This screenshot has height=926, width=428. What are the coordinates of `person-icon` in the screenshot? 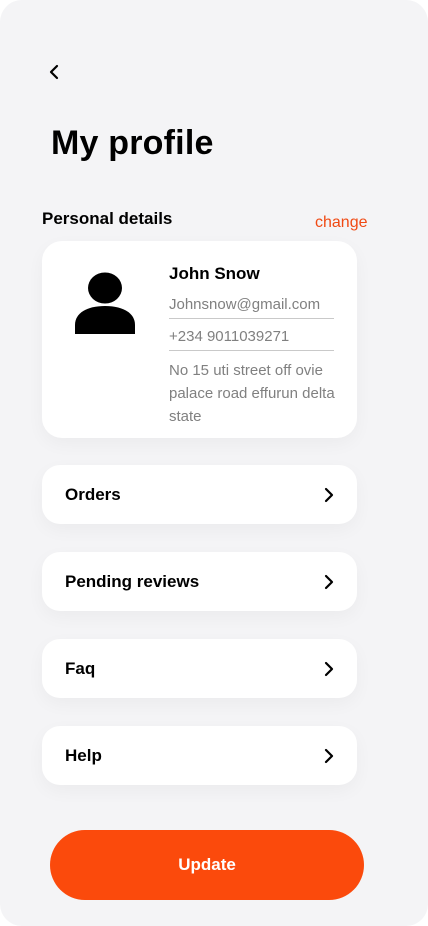 It's located at (105, 303).